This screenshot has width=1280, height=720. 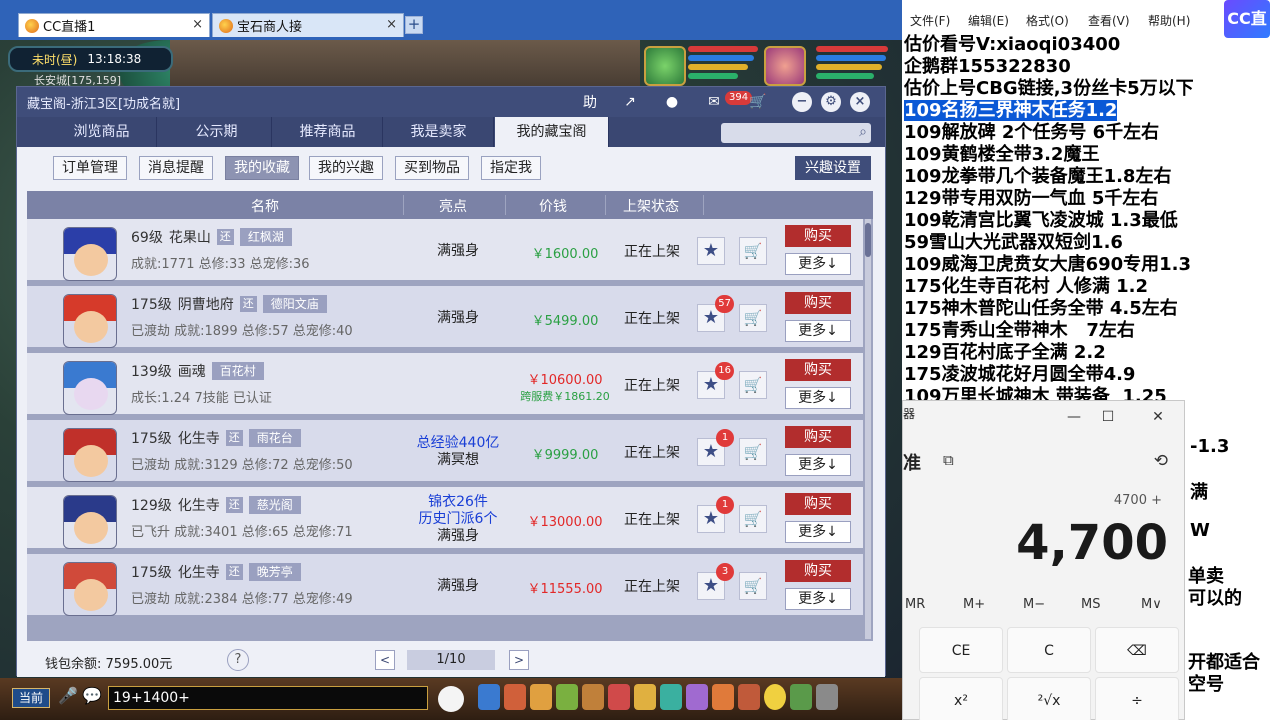 What do you see at coordinates (796, 133) in the screenshot?
I see `search-input: ⌕` at bounding box center [796, 133].